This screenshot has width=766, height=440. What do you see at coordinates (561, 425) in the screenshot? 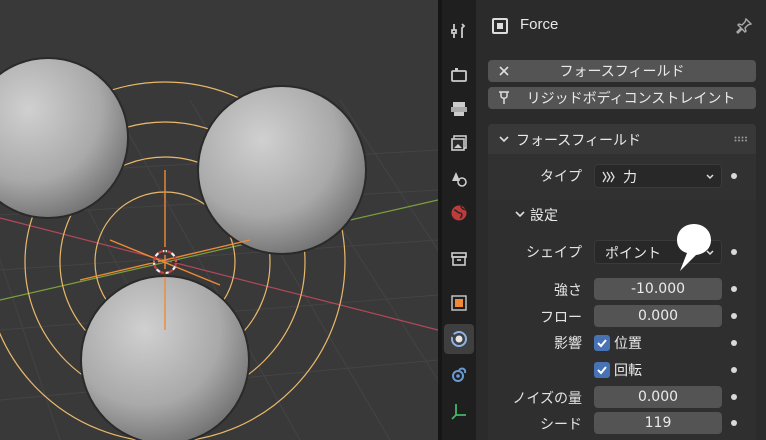
I see `seed-label: シード` at bounding box center [561, 425].